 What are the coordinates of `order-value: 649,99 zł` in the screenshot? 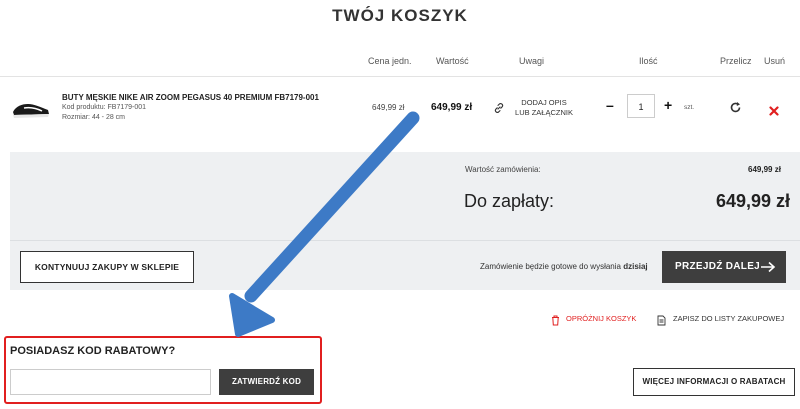 It's located at (764, 169).